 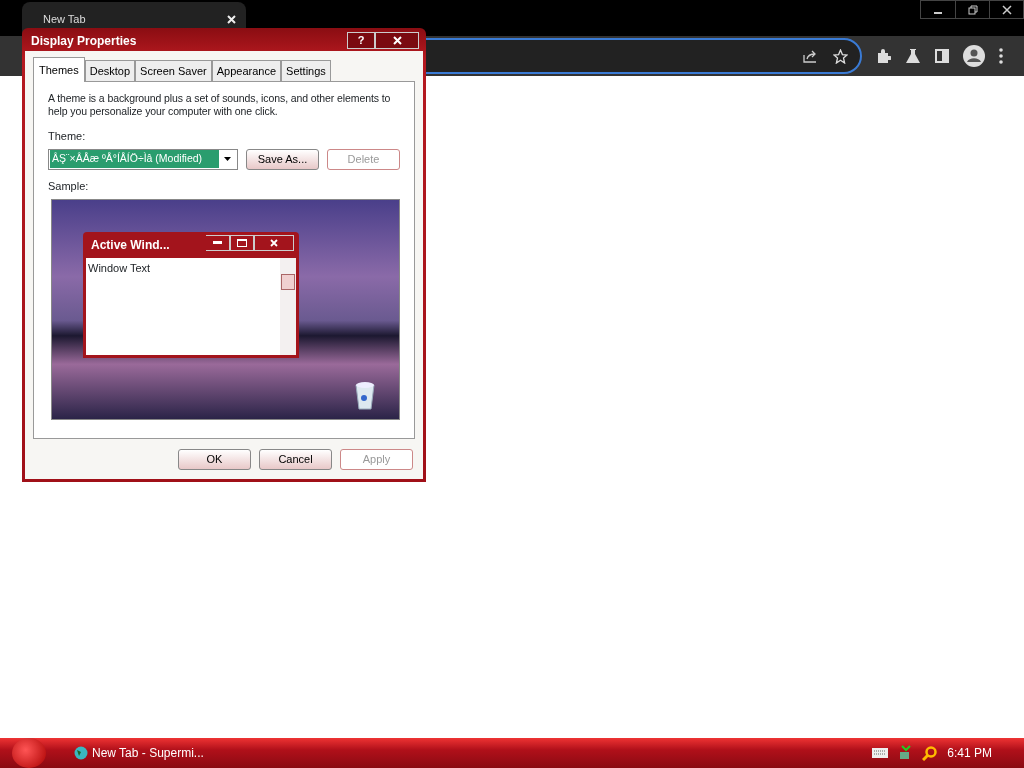 I want to click on avatar-icon, so click(x=974, y=56).